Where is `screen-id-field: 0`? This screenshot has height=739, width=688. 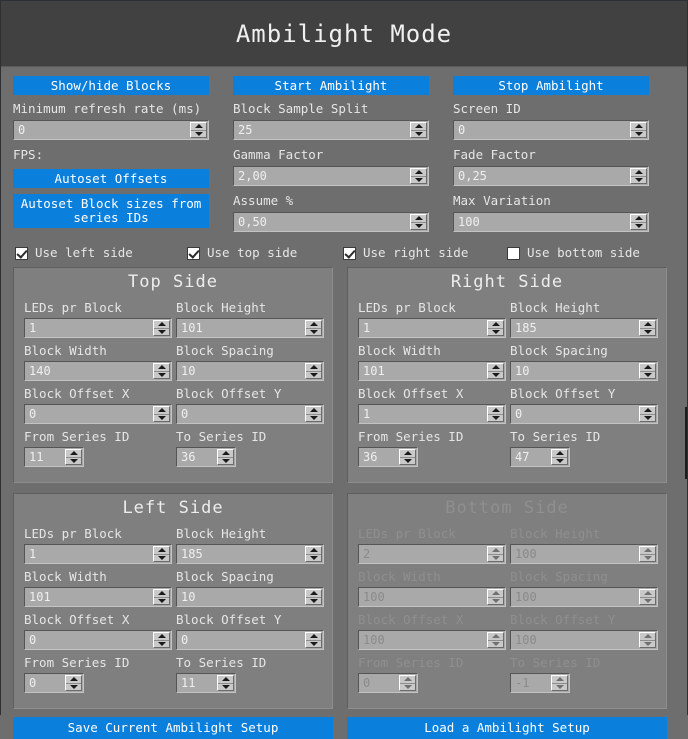 screen-id-field: 0 is located at coordinates (551, 130).